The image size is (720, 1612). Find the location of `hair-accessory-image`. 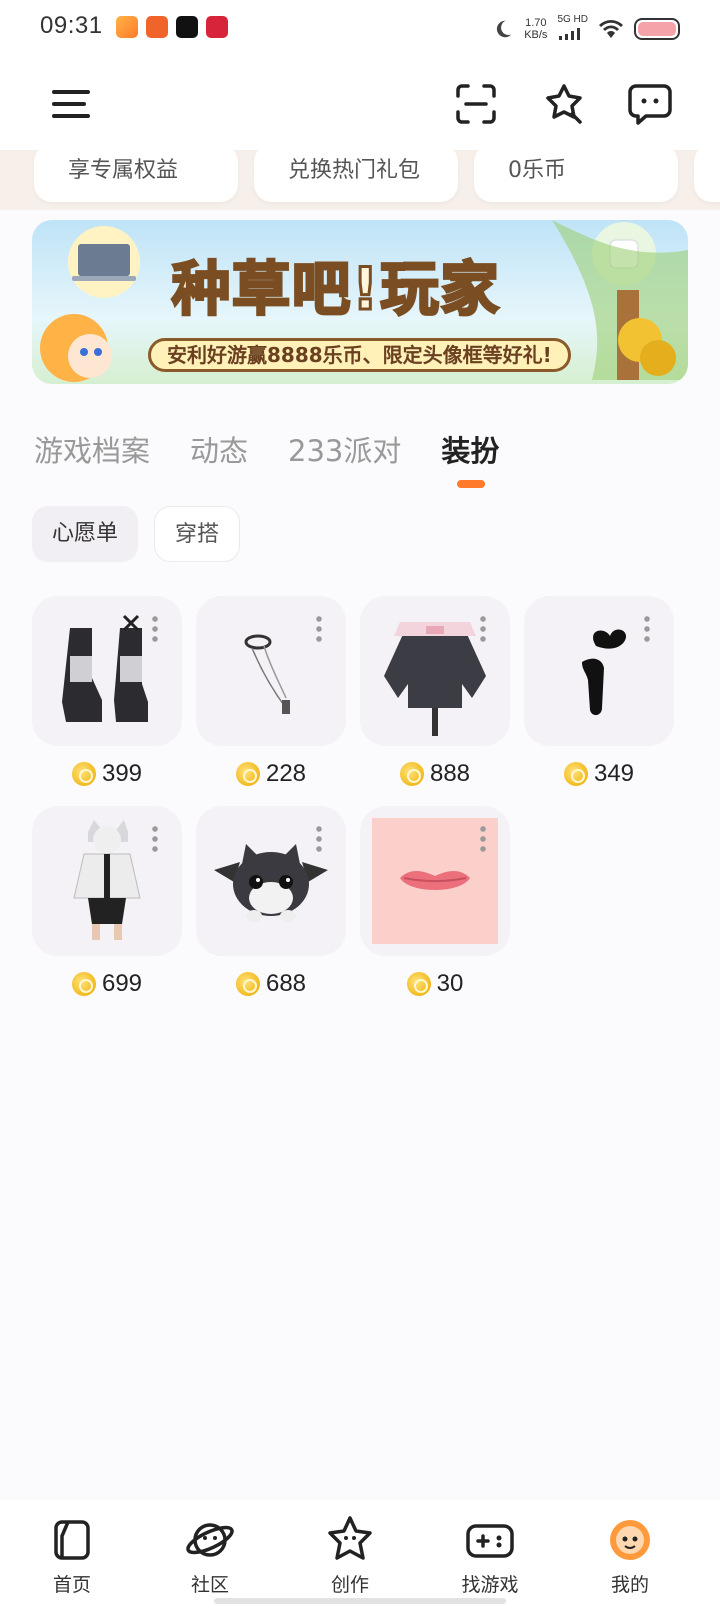

hair-accessory-image is located at coordinates (604, 672).